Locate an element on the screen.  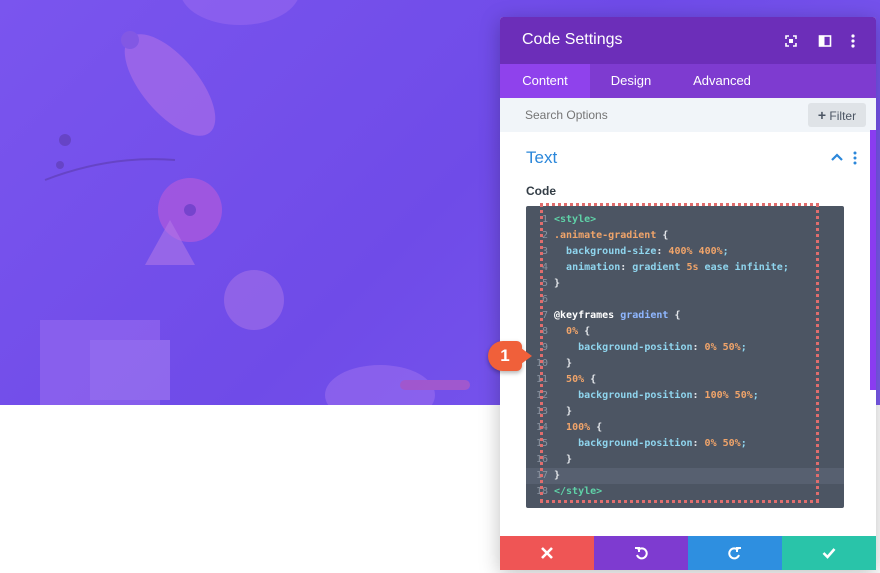
filter-label: Filter is located at coordinates (843, 116).